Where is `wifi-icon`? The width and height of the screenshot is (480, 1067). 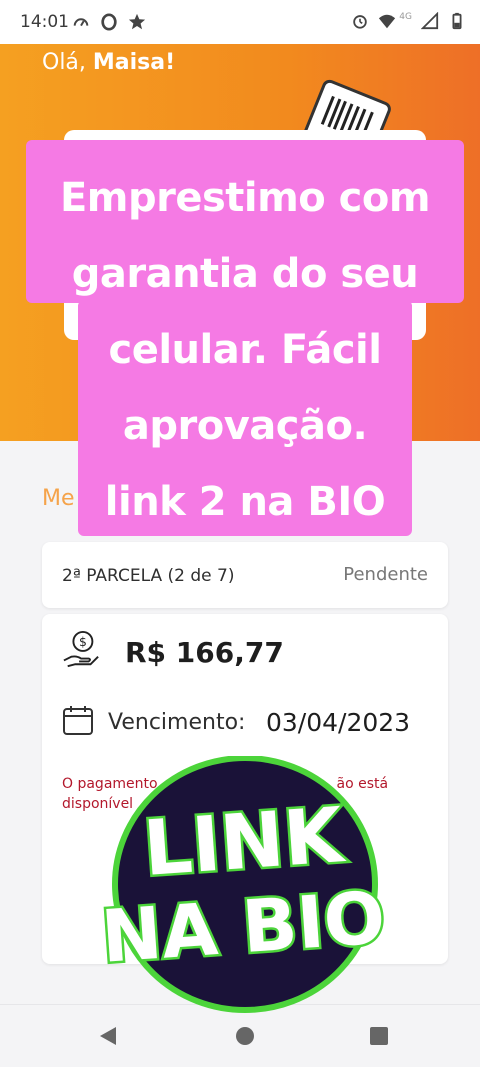
wifi-icon is located at coordinates (387, 21).